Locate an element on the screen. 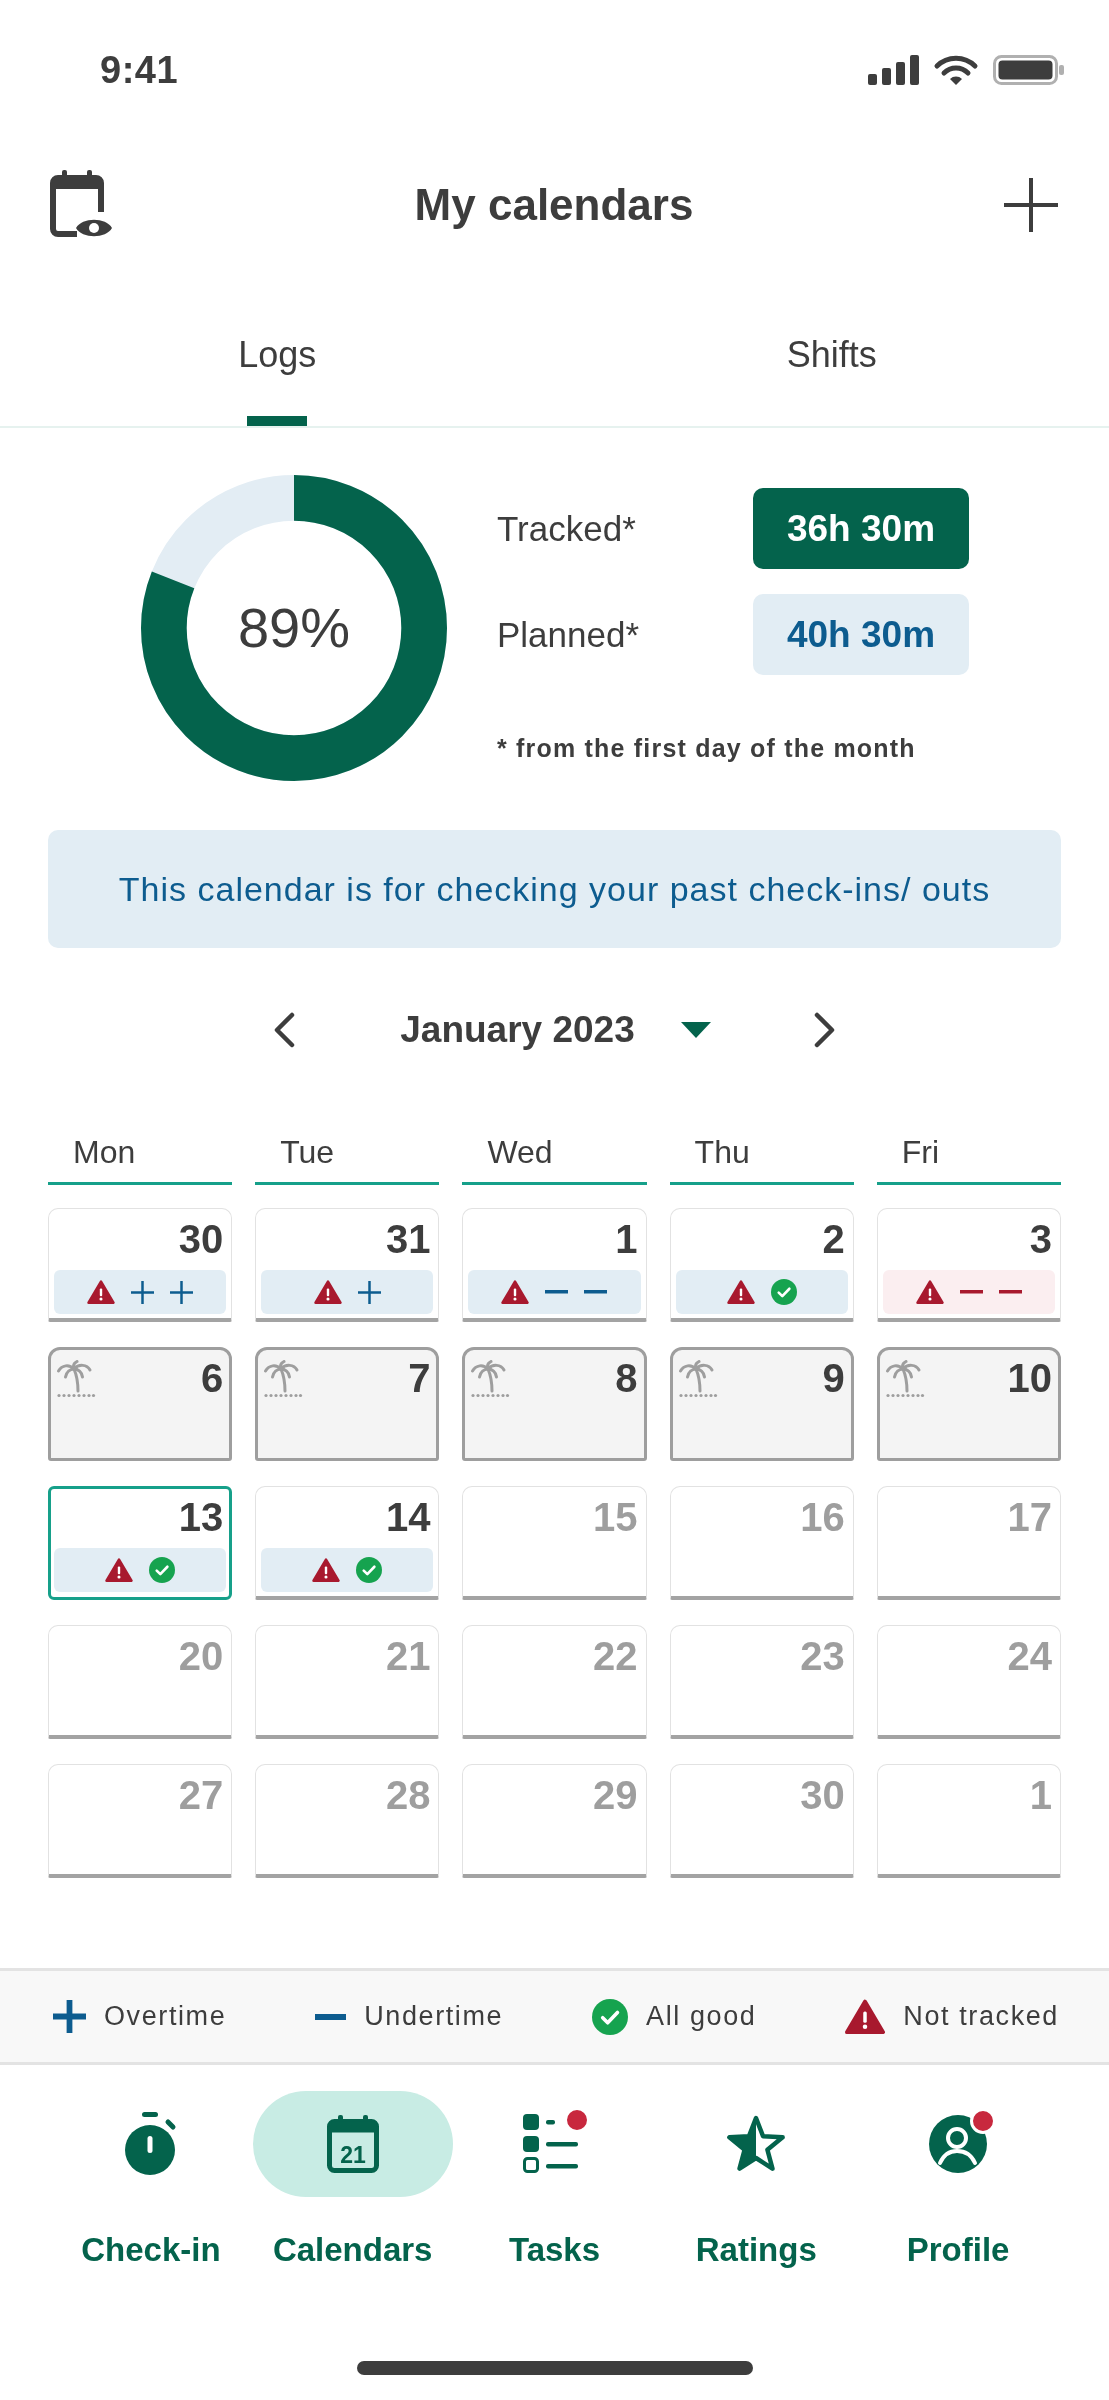 Image resolution: width=1109 pixels, height=2400 pixels. day-cell: 6 is located at coordinates (140, 1404).